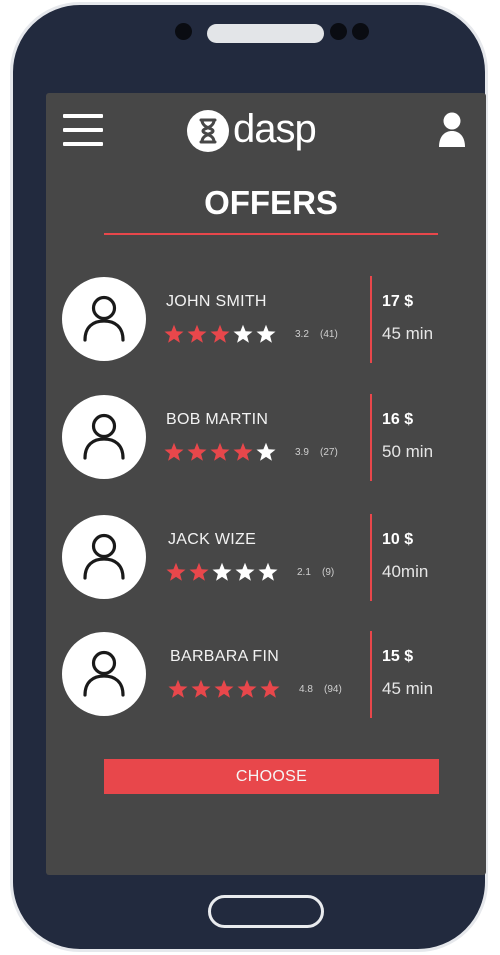  I want to click on review-count: (9), so click(328, 572).